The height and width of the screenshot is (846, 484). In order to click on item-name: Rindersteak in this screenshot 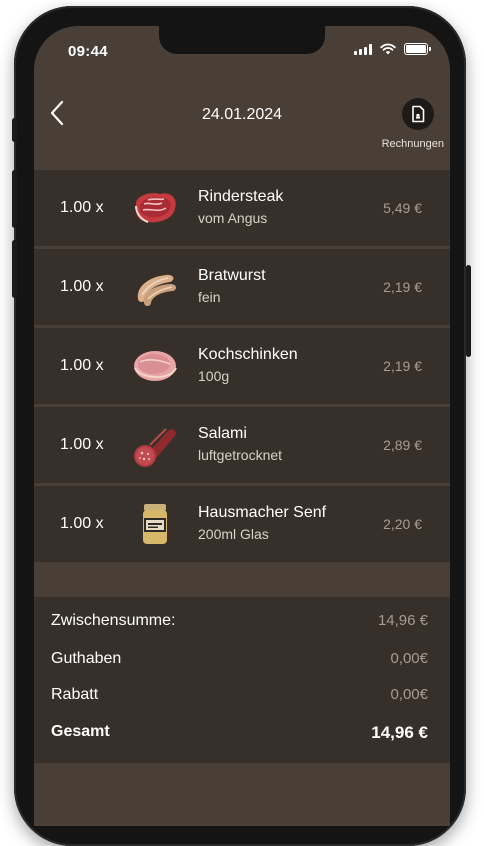, I will do `click(241, 196)`.